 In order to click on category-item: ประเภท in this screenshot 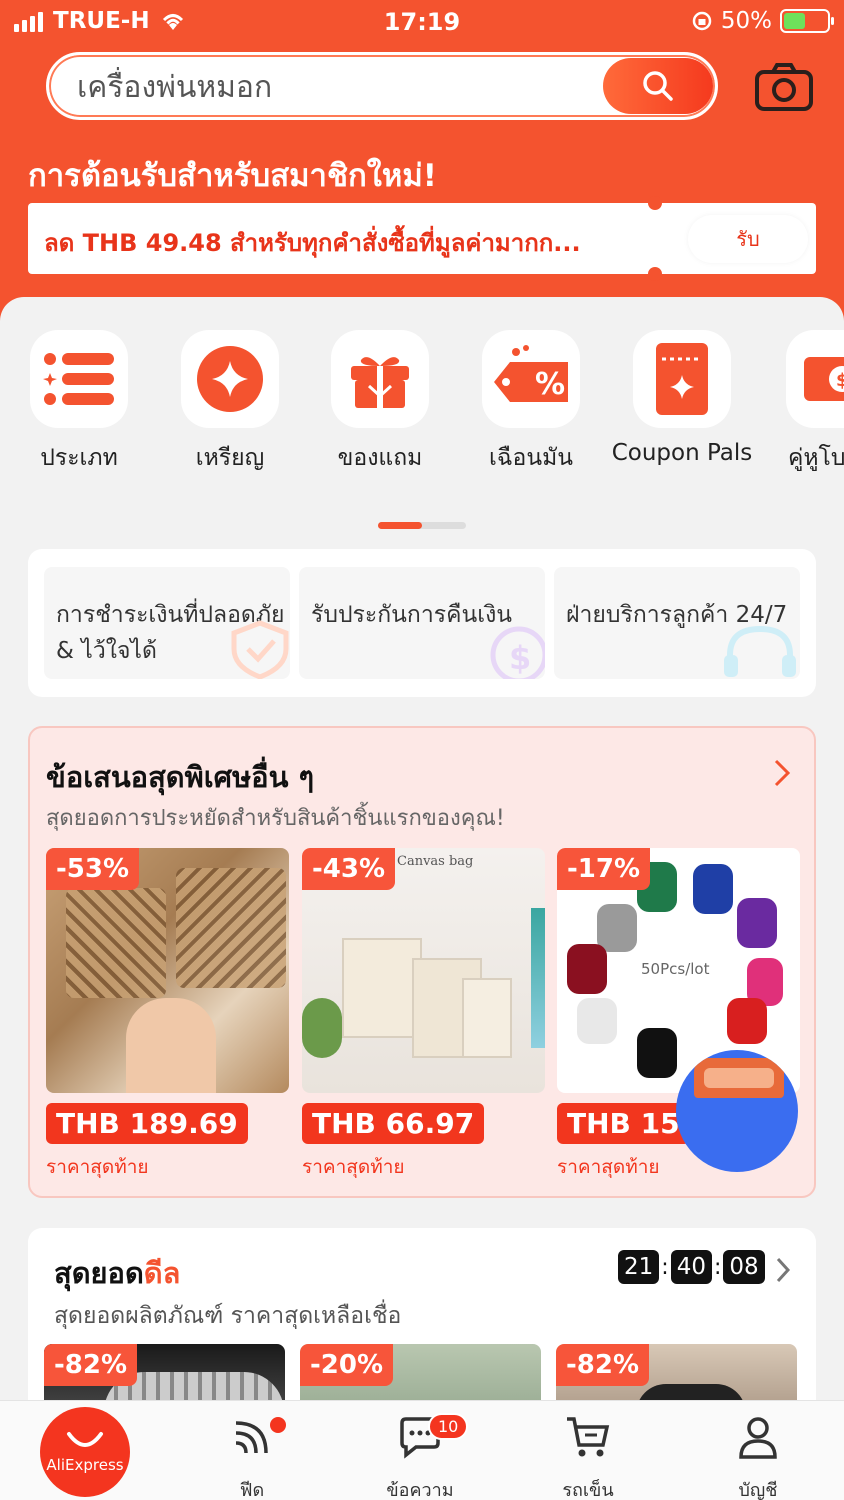, I will do `click(79, 403)`.